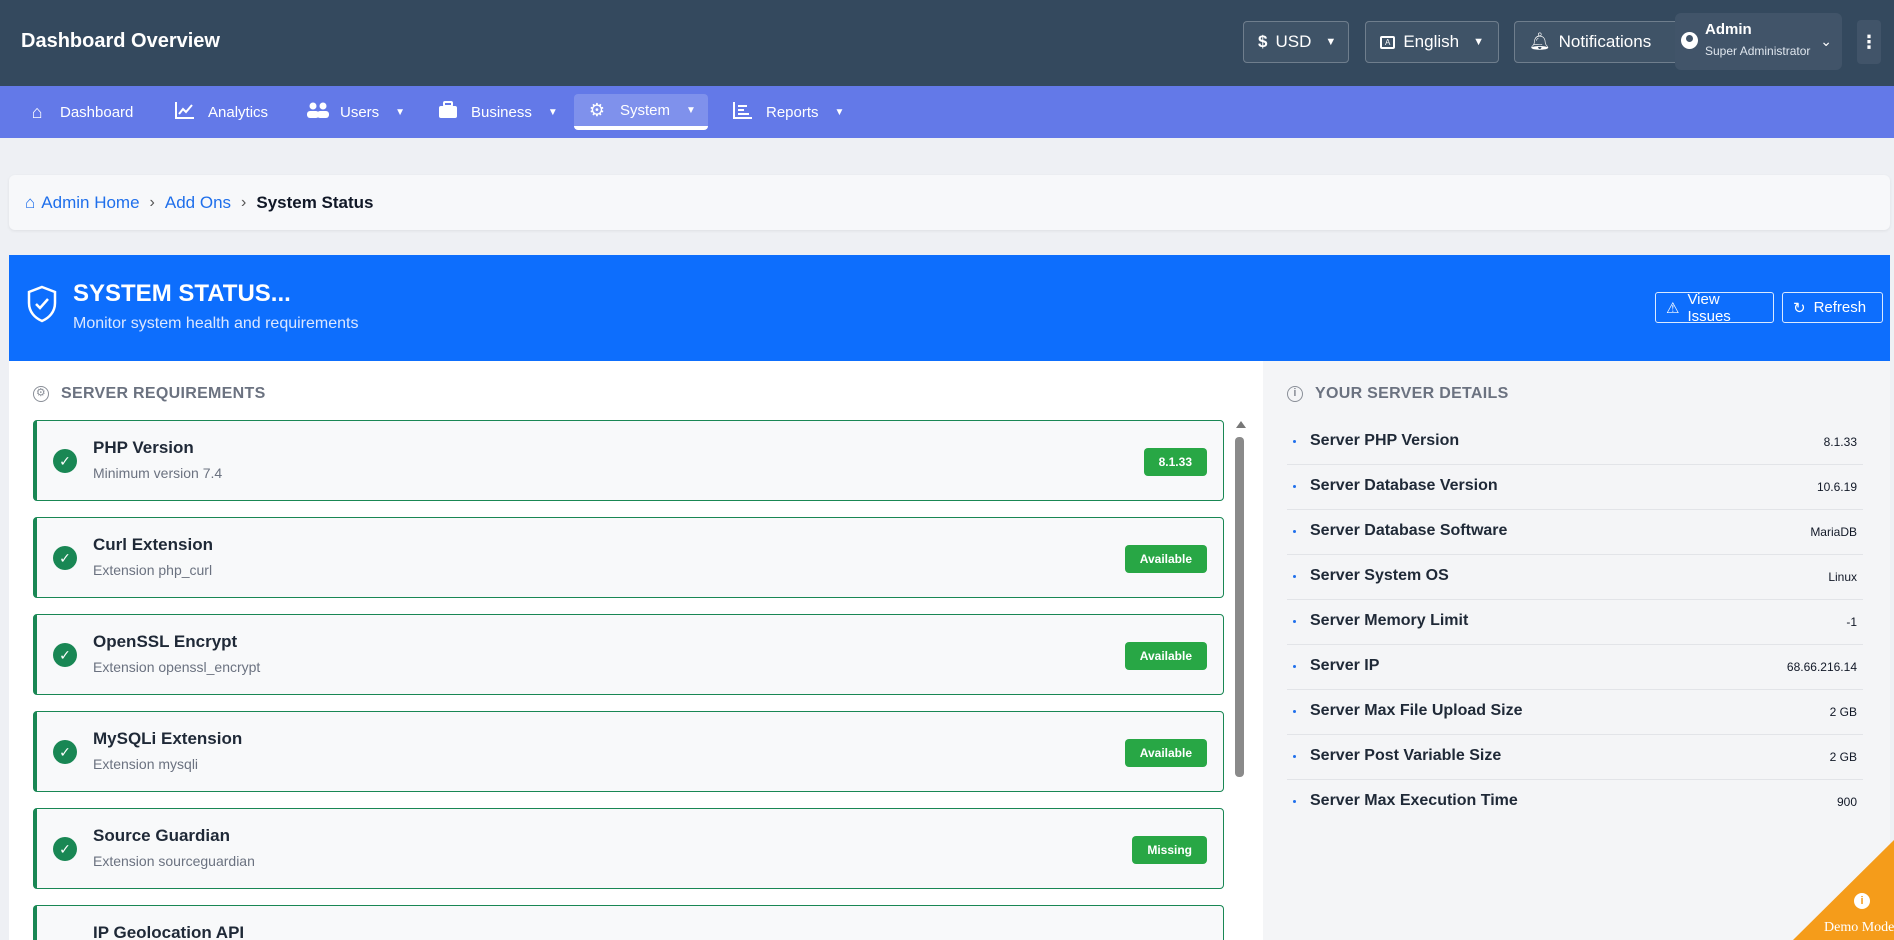  I want to click on nav-label: Business, so click(501, 112).